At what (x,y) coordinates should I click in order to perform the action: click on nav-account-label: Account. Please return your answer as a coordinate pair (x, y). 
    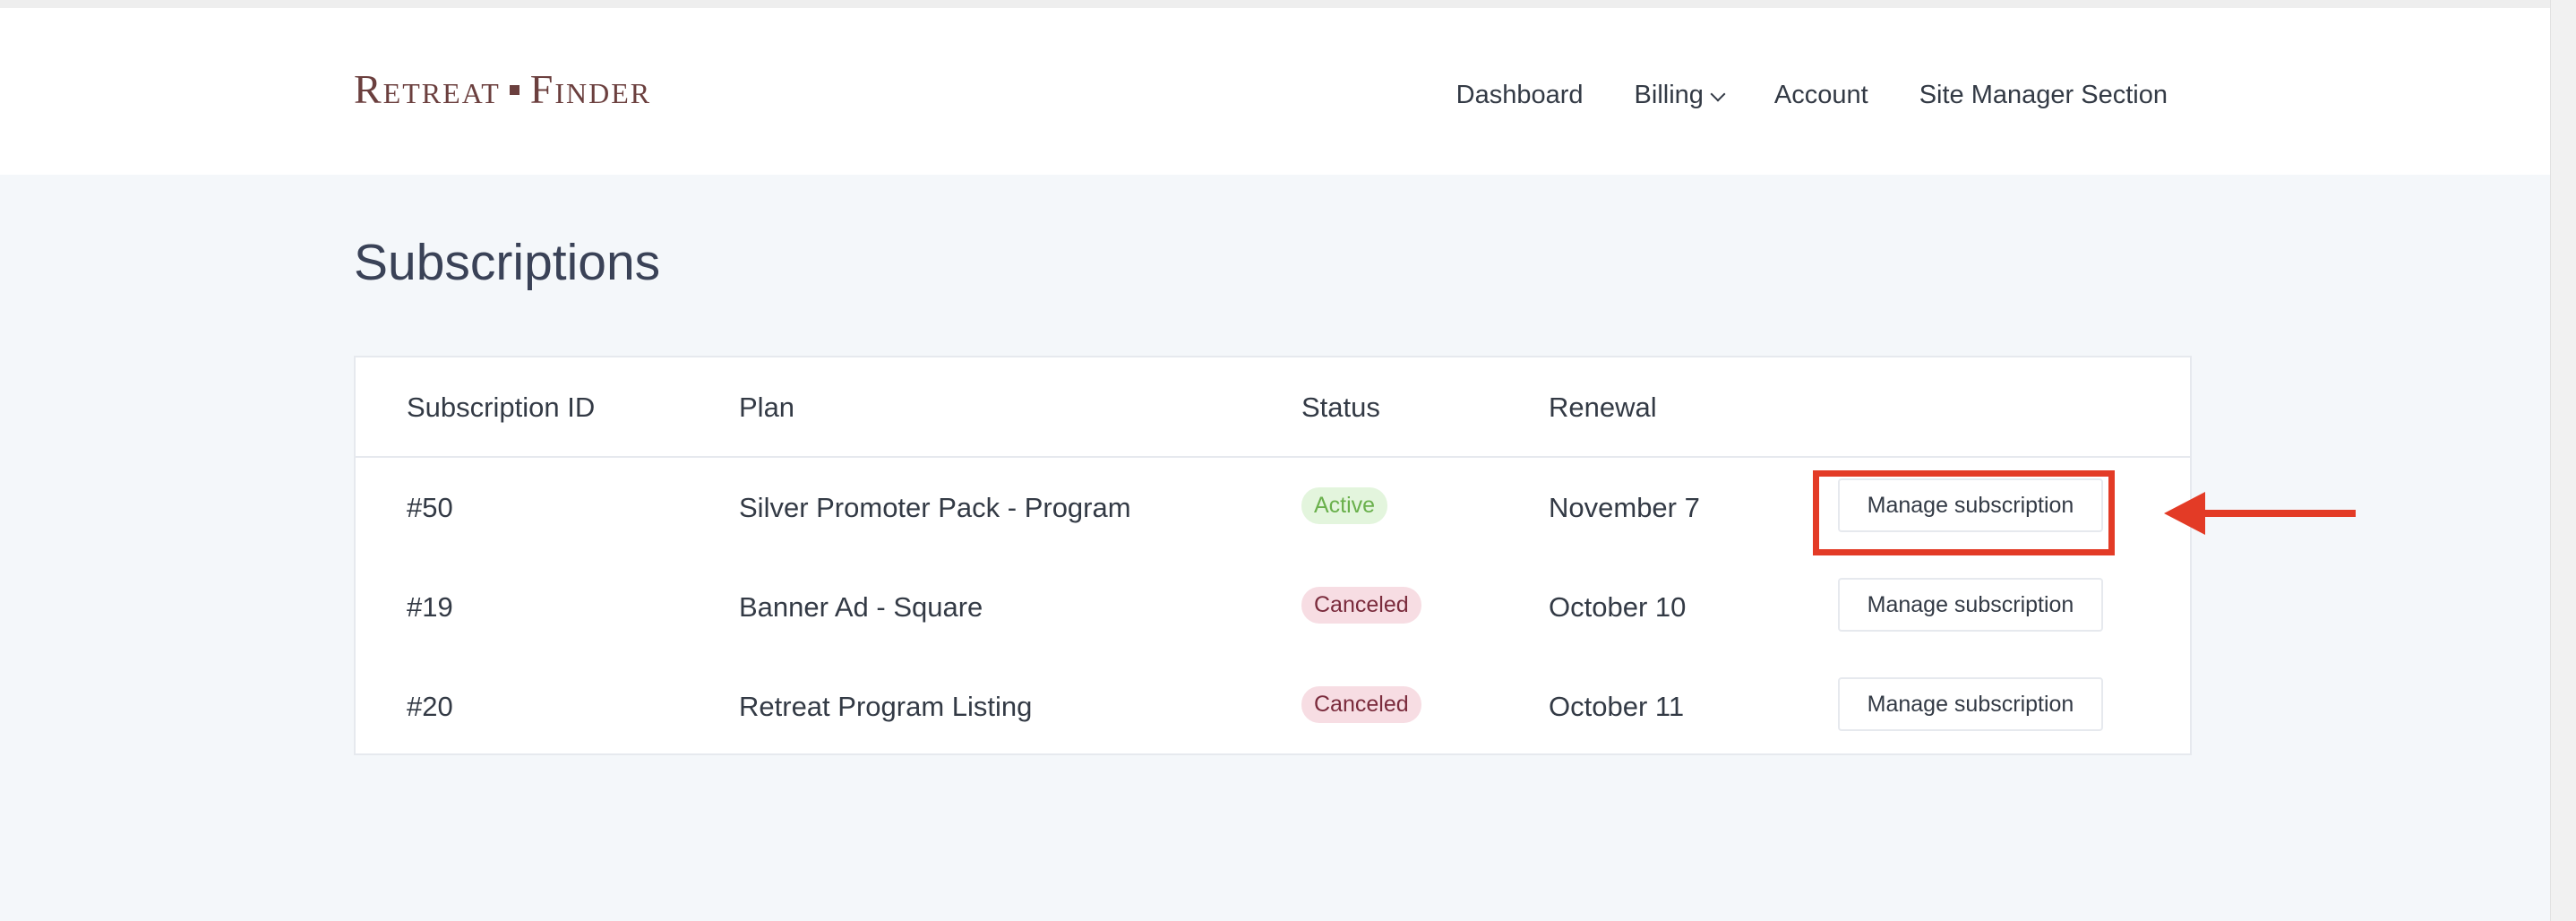
    Looking at the image, I should click on (1820, 95).